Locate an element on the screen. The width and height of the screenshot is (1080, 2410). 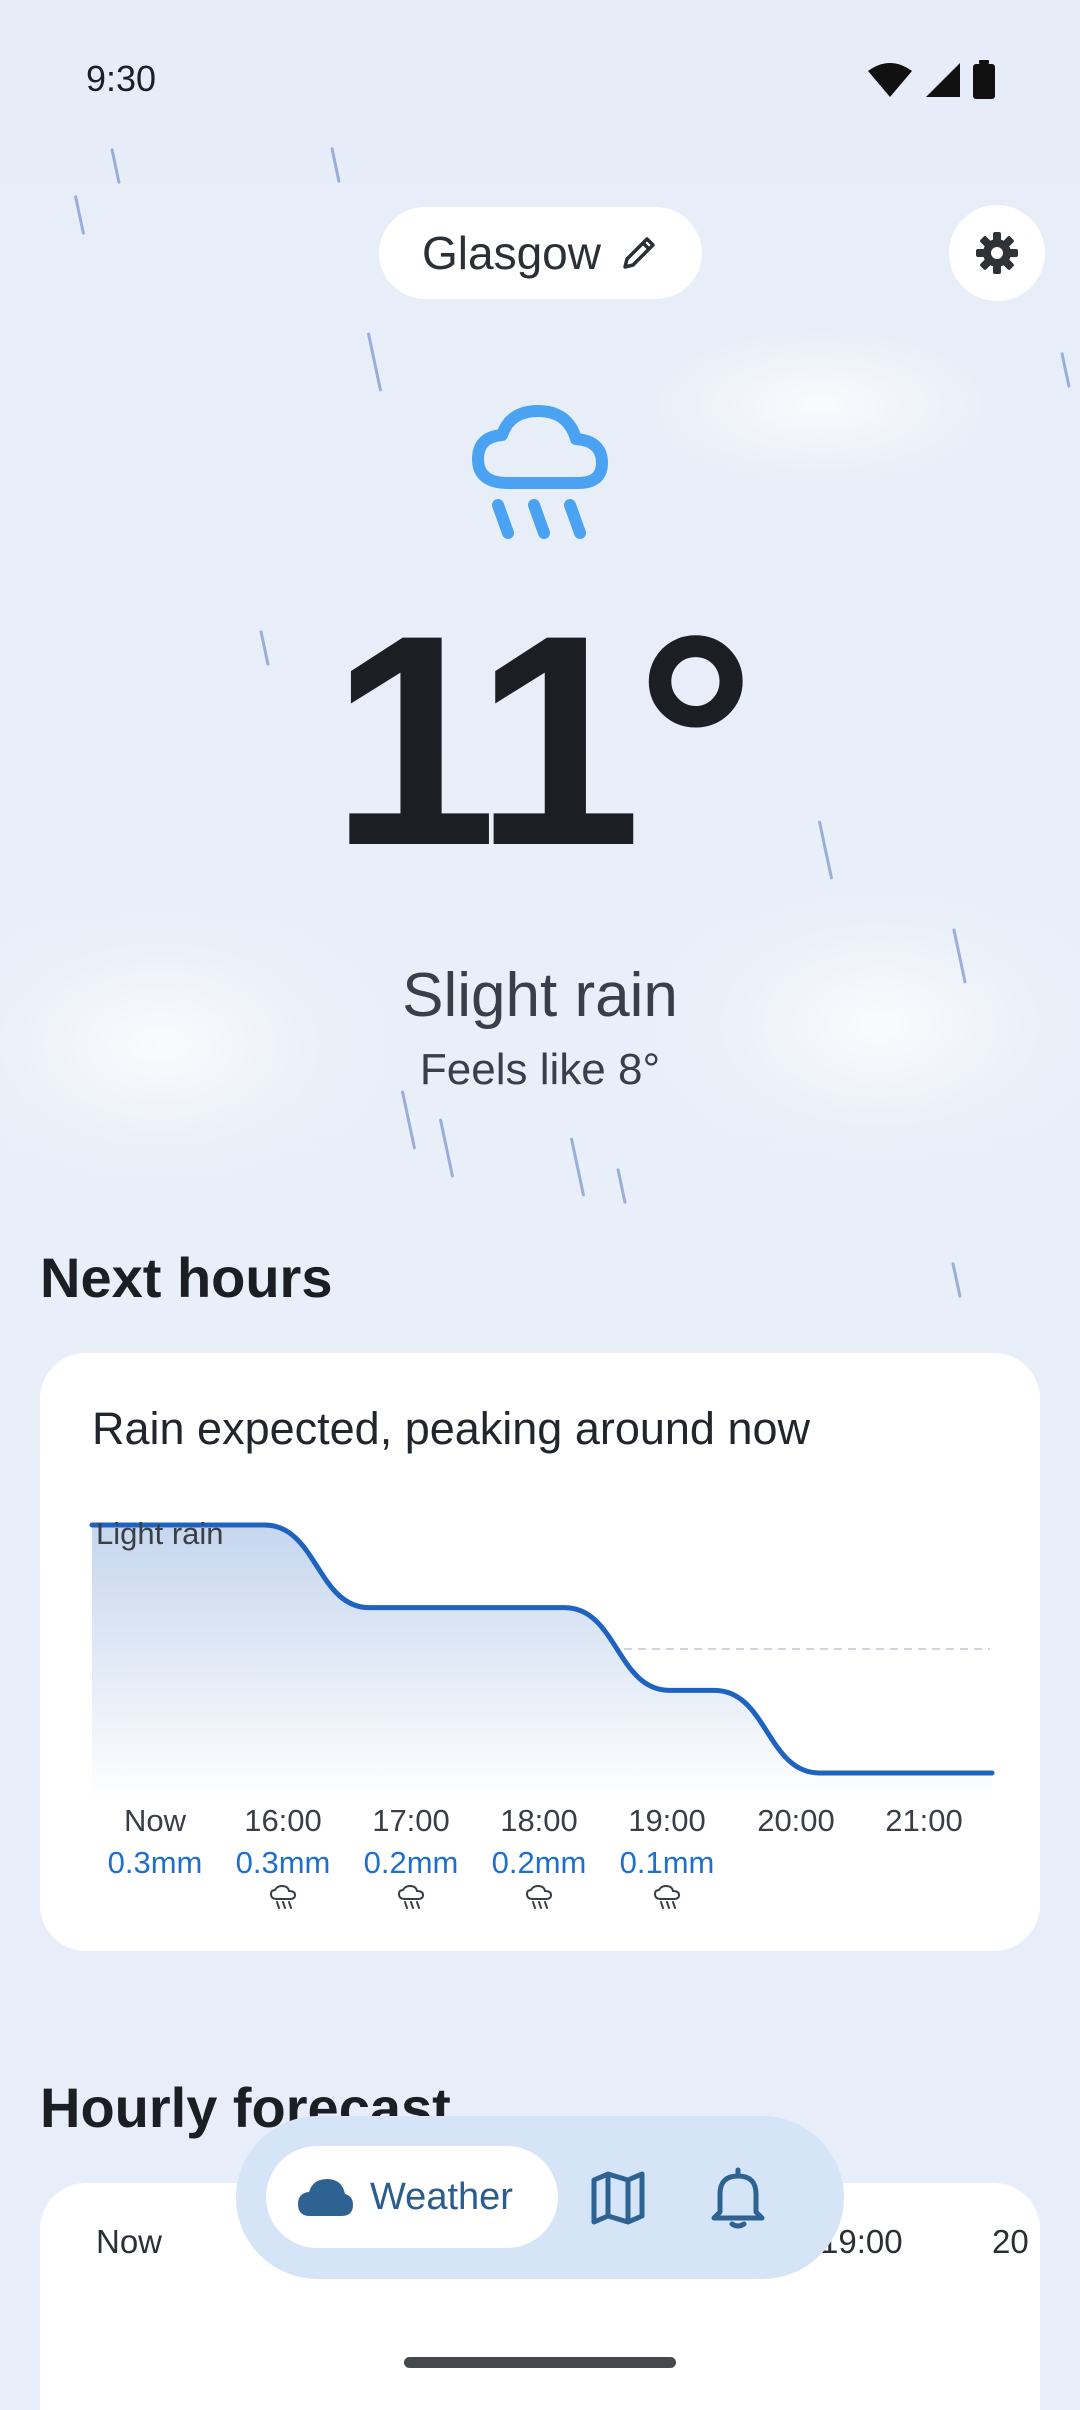
time-tick: 21:00 is located at coordinates (924, 1821).